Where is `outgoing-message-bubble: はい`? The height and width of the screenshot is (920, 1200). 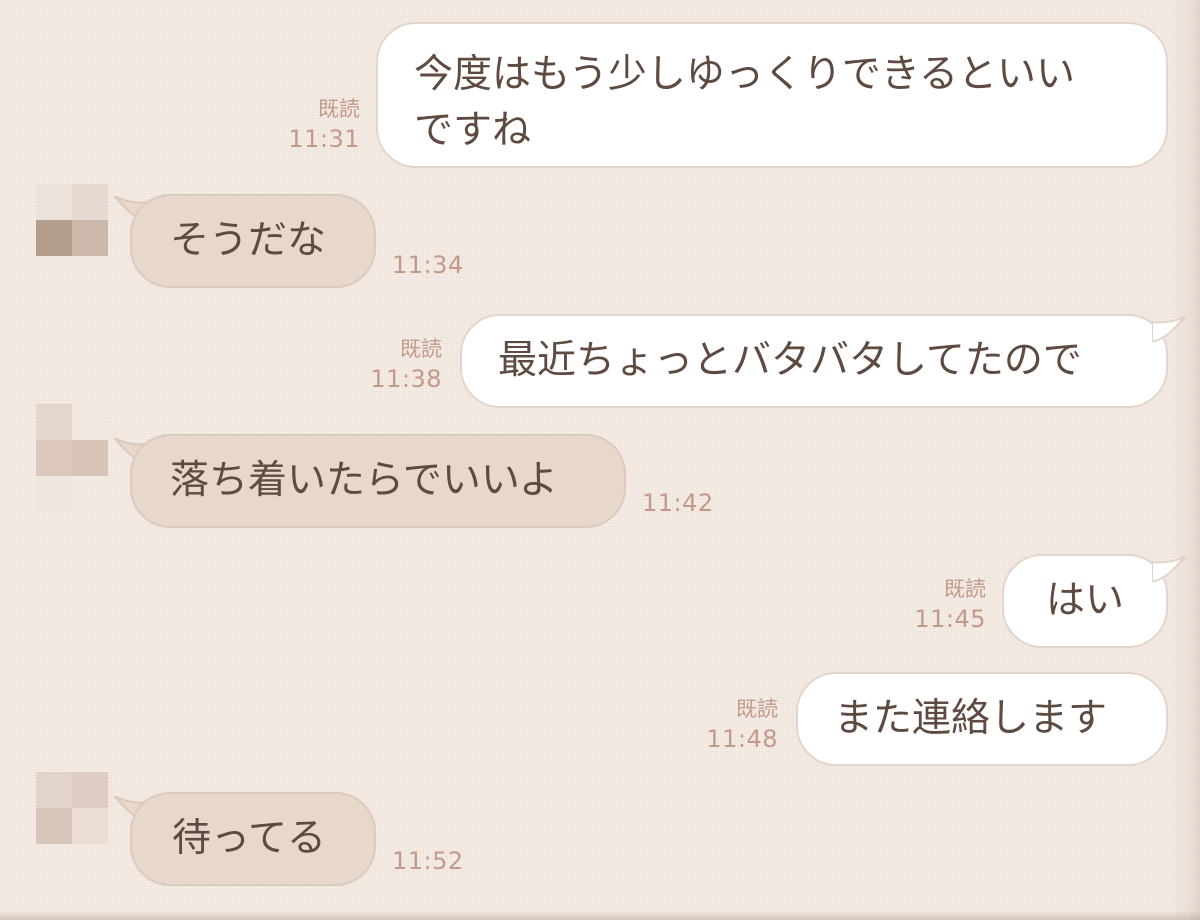 outgoing-message-bubble: はい is located at coordinates (1085, 601).